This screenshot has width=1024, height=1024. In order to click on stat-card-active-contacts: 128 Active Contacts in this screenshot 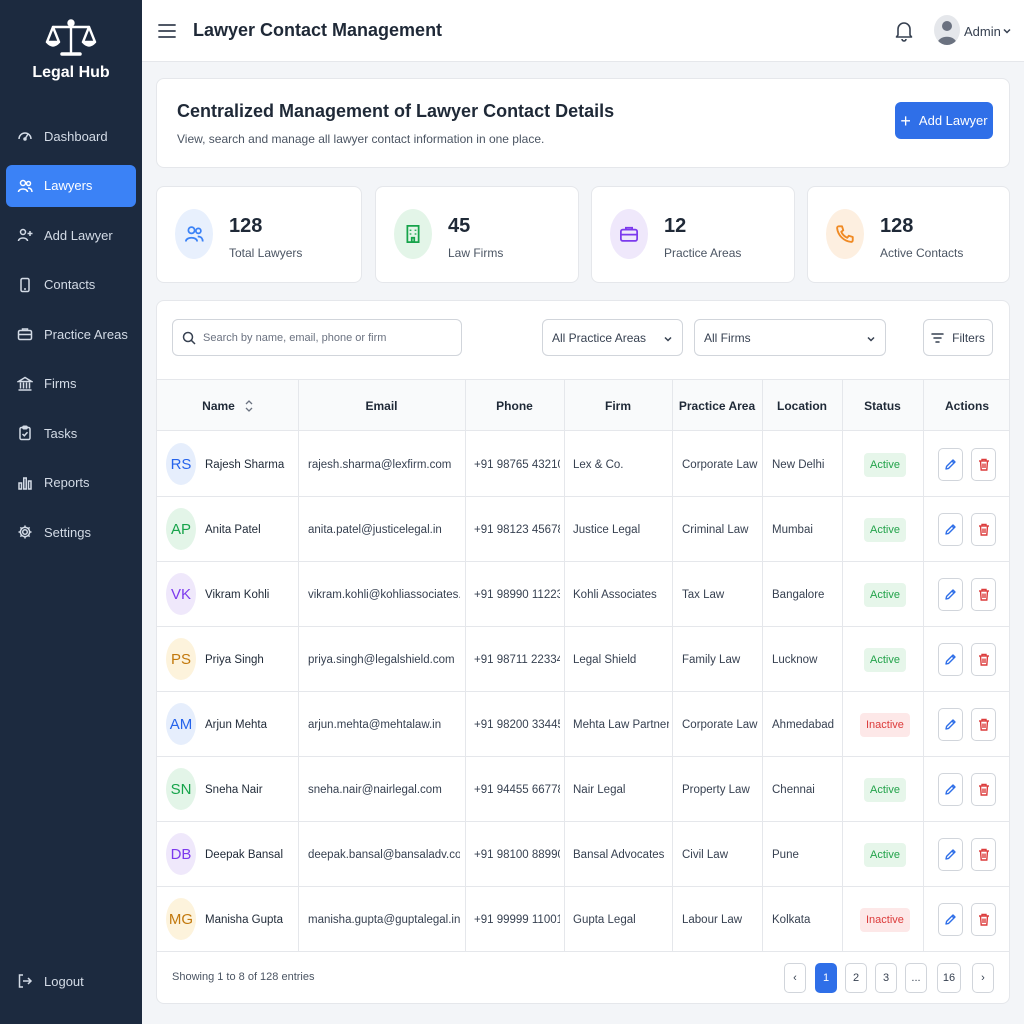, I will do `click(908, 234)`.